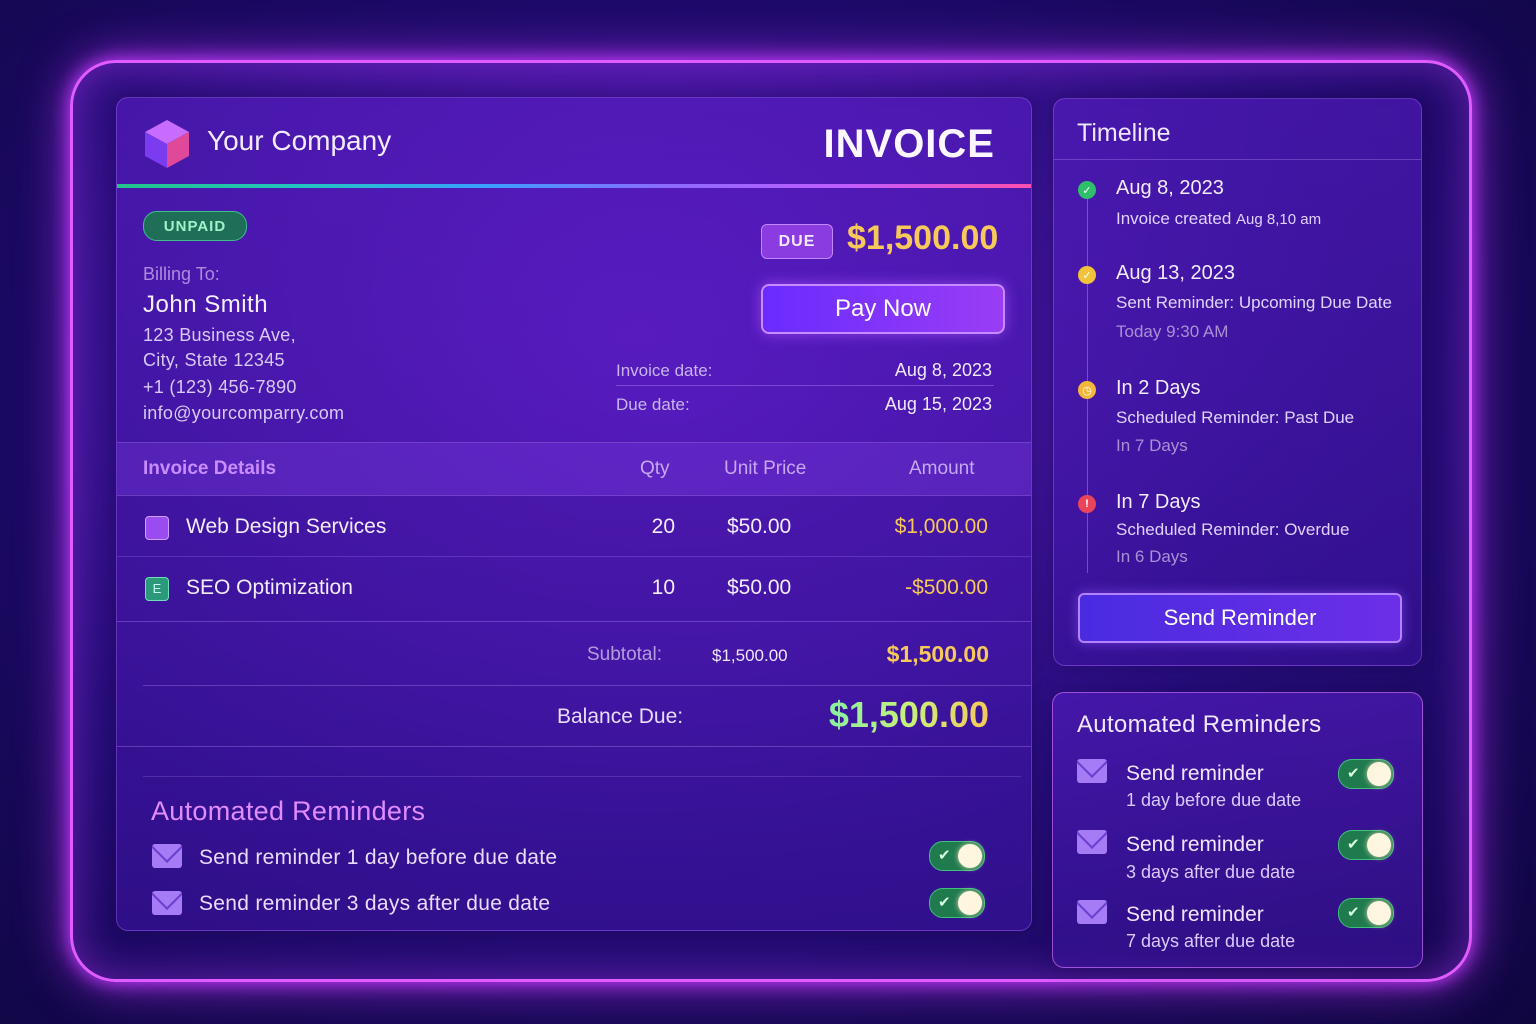 The height and width of the screenshot is (1024, 1536). Describe the element at coordinates (1172, 331) in the screenshot. I see `timeline-event-time: Today 9:30 AM` at that location.